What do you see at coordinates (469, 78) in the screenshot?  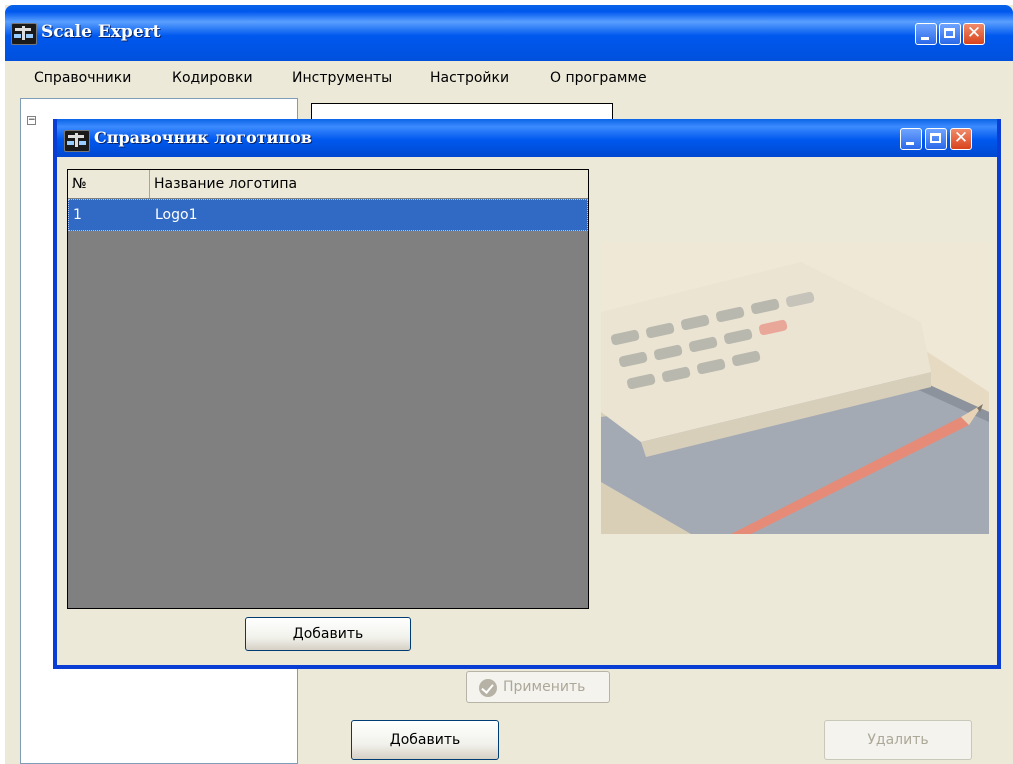 I see `menu-settings: Настройки` at bounding box center [469, 78].